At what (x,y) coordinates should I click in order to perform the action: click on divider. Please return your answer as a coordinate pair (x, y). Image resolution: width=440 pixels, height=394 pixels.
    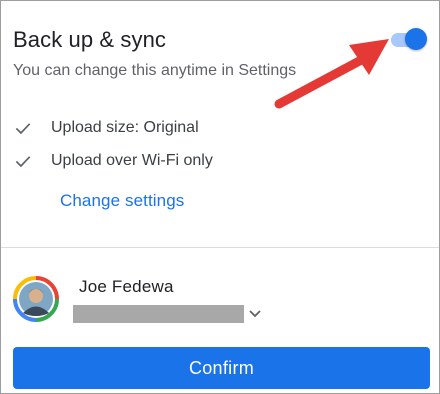
    Looking at the image, I should click on (220, 247).